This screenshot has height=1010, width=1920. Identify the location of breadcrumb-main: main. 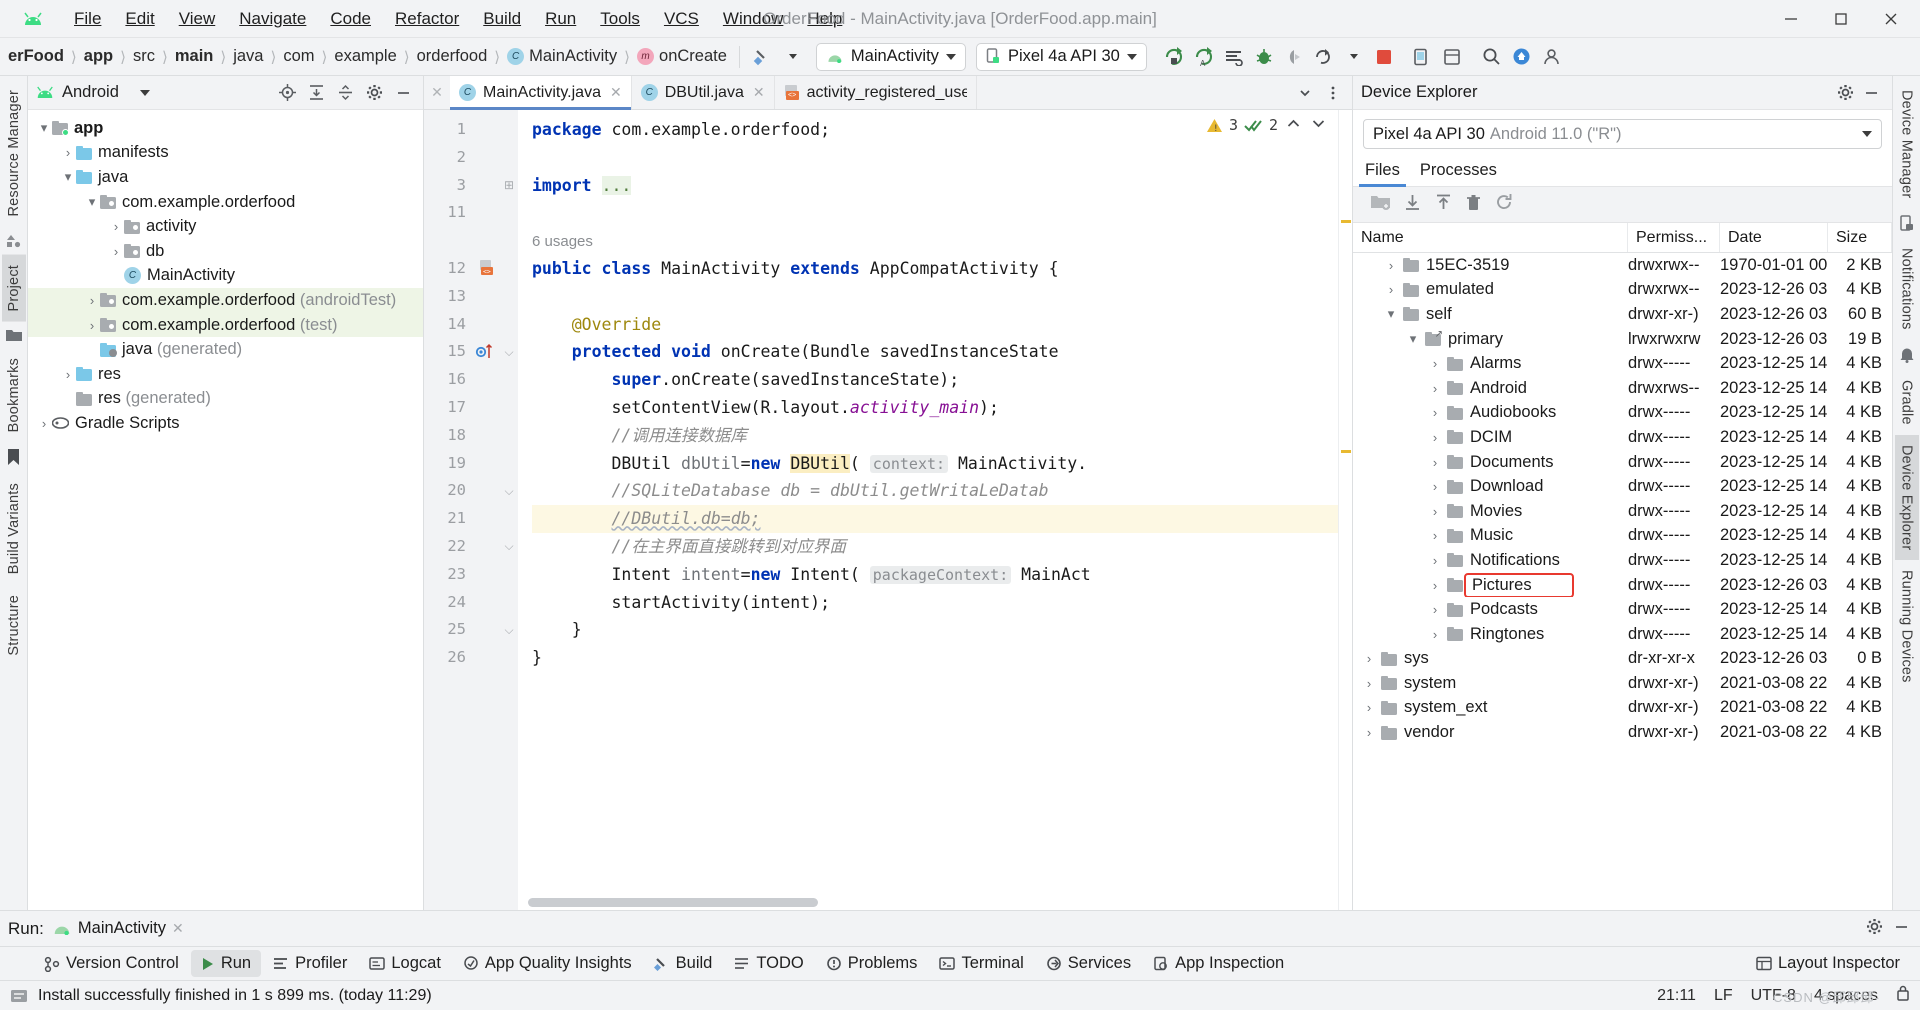
(194, 56).